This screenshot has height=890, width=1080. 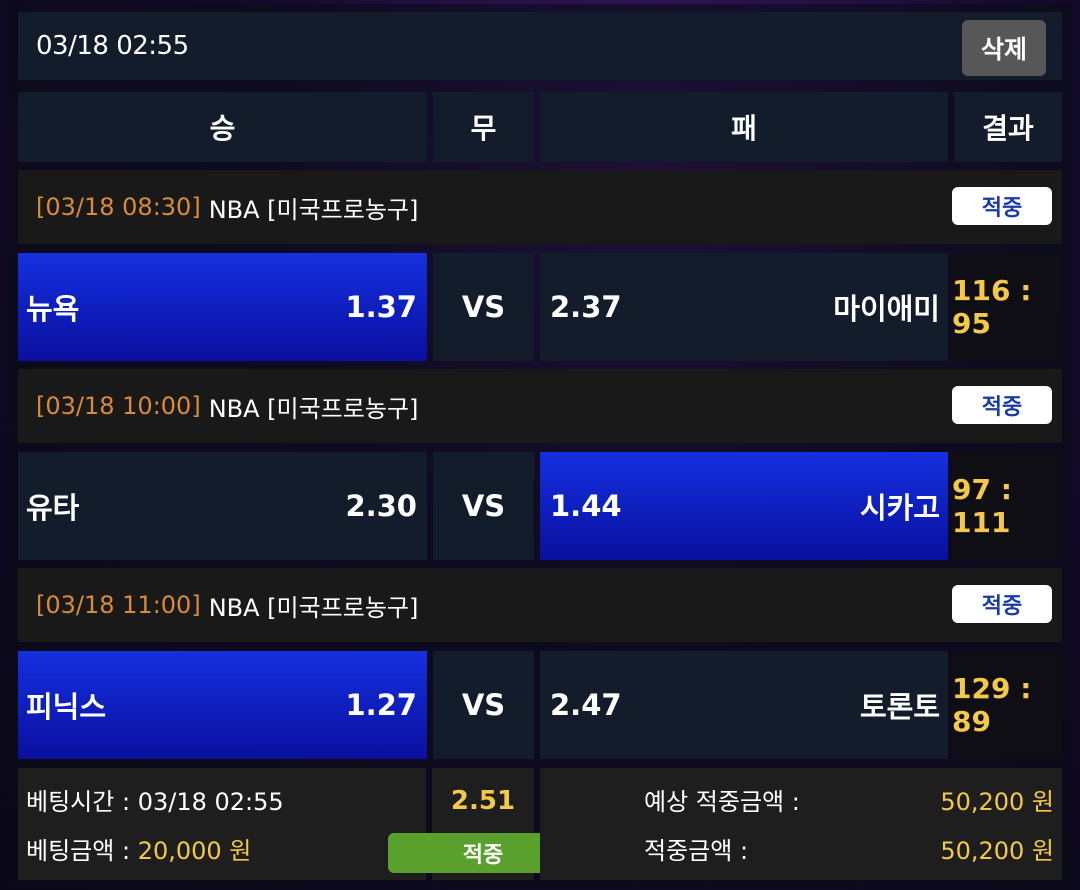 What do you see at coordinates (483, 801) in the screenshot?
I see `total-odds: 2.51` at bounding box center [483, 801].